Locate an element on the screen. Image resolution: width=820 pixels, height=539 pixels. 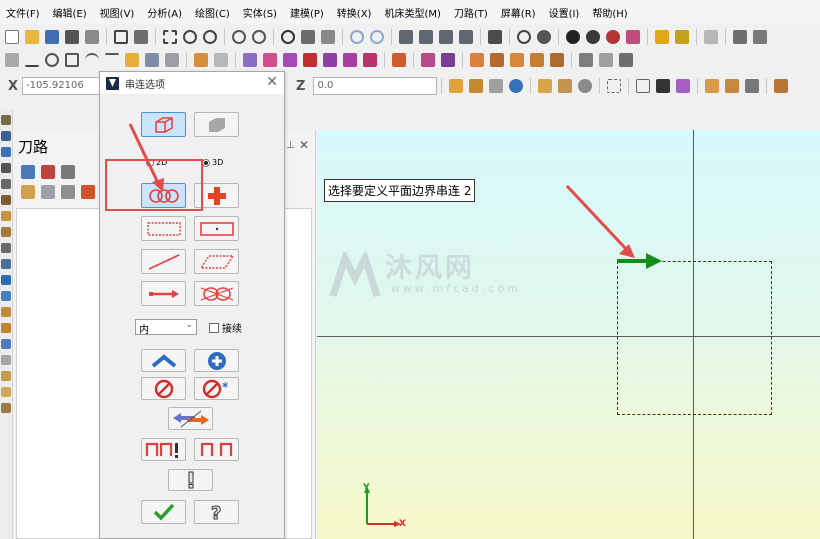
menu-file: 文件(F) is located at coordinates (23, 12).